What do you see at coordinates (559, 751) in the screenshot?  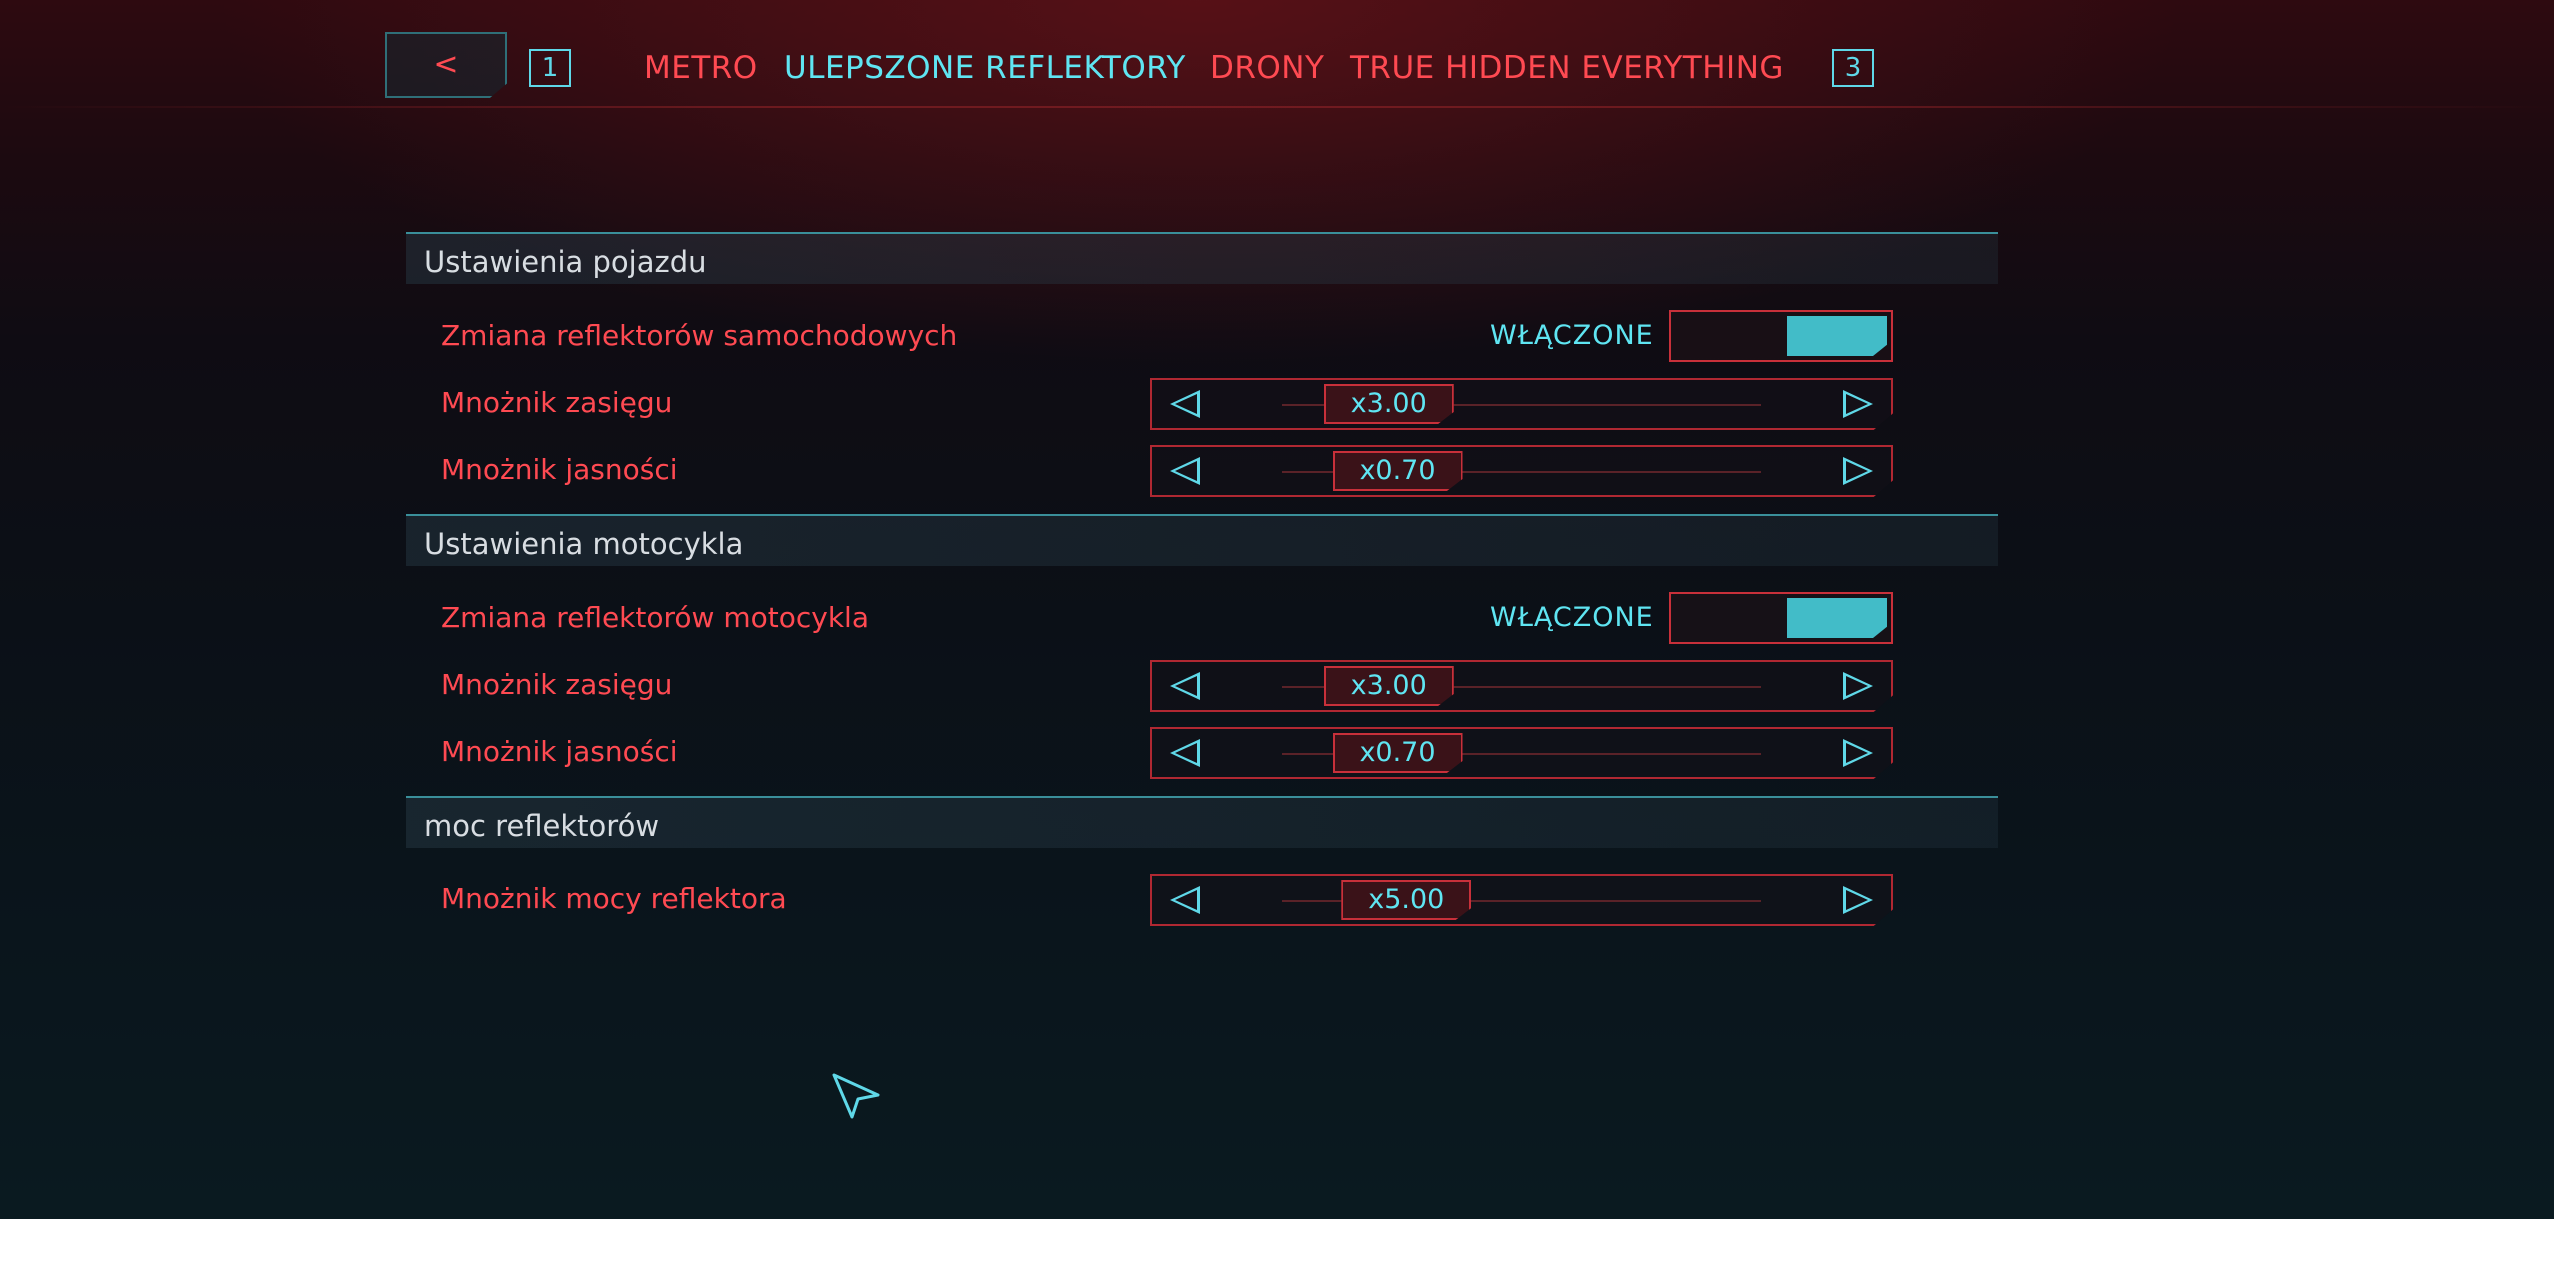 I see `motorcycle-brightness-multiplier-label: Mnożnik jasności` at bounding box center [559, 751].